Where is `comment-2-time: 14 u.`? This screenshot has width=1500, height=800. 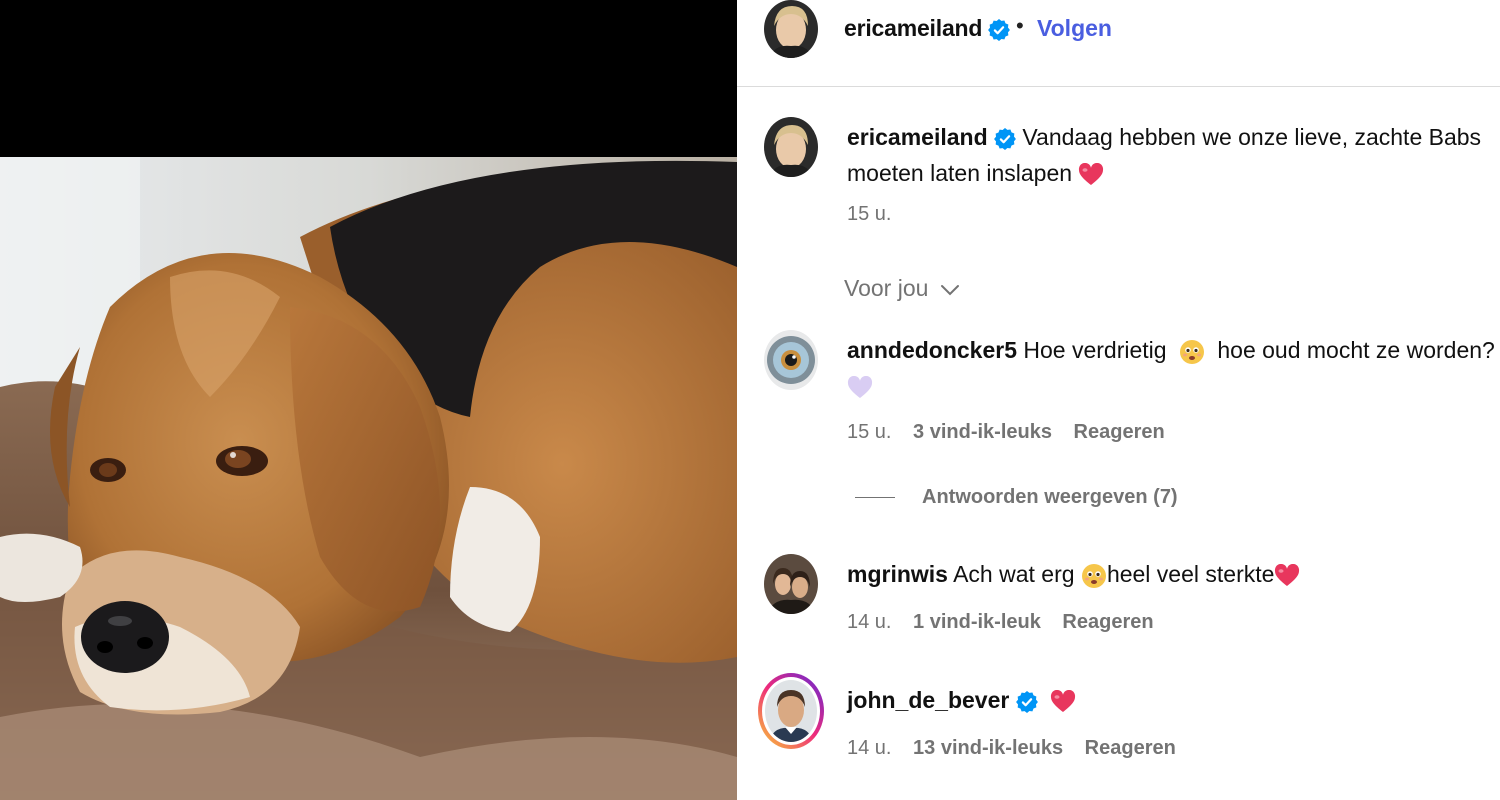 comment-2-time: 14 u. is located at coordinates (869, 622).